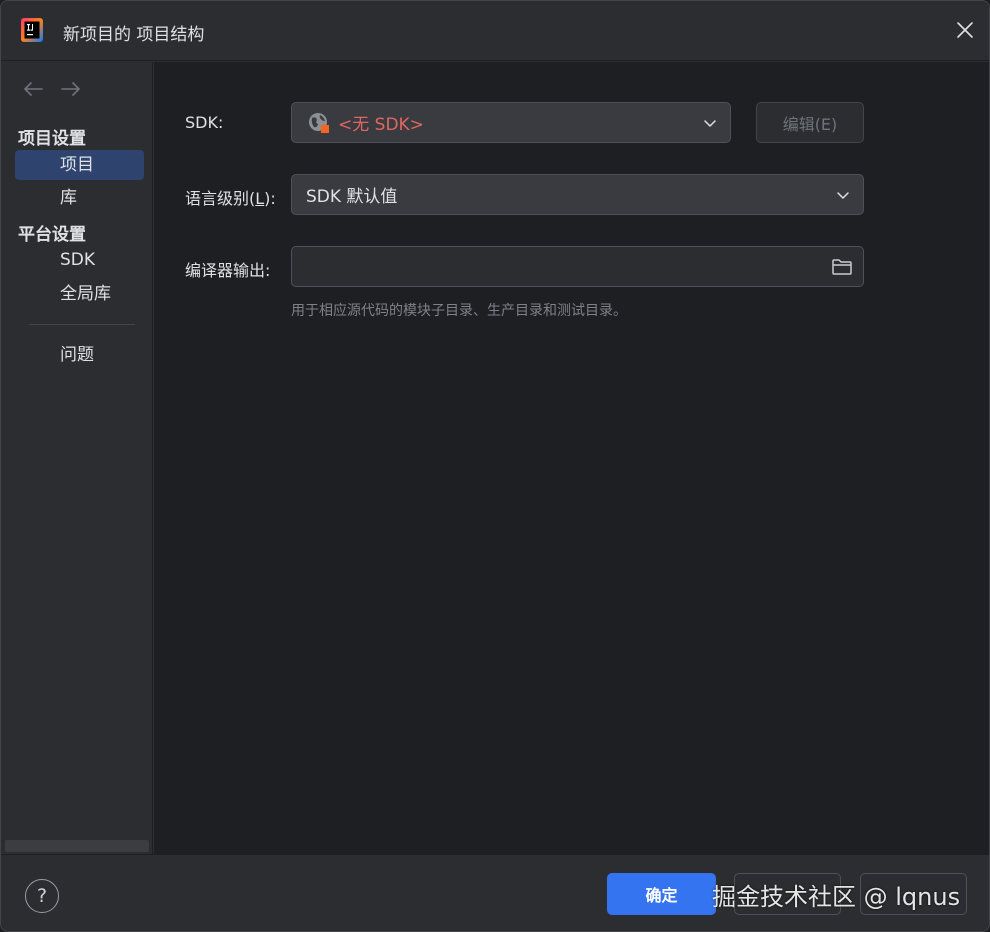 This screenshot has width=990, height=932. I want to click on back-button, so click(33, 89).